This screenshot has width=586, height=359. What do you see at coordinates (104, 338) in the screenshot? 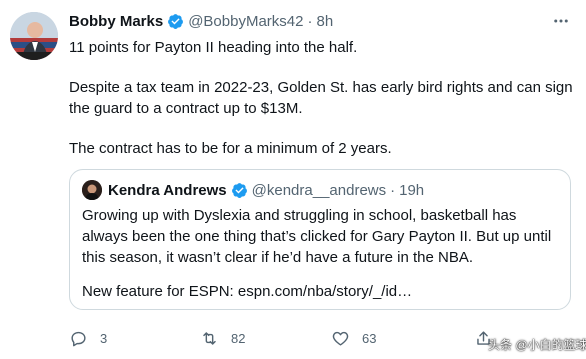
I see `reply-count: 3` at bounding box center [104, 338].